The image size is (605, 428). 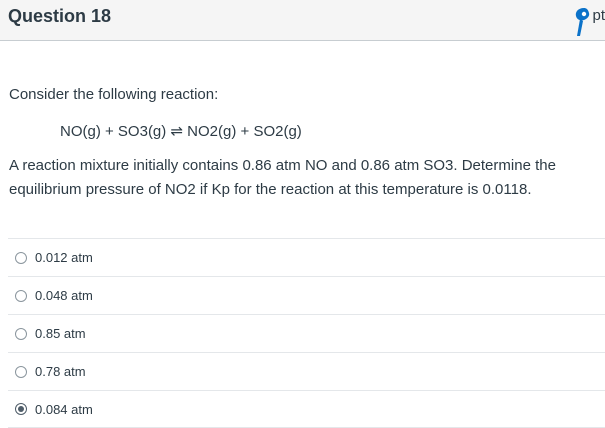 What do you see at coordinates (60, 371) in the screenshot?
I see `answer-label-4: 0.78 atm` at bounding box center [60, 371].